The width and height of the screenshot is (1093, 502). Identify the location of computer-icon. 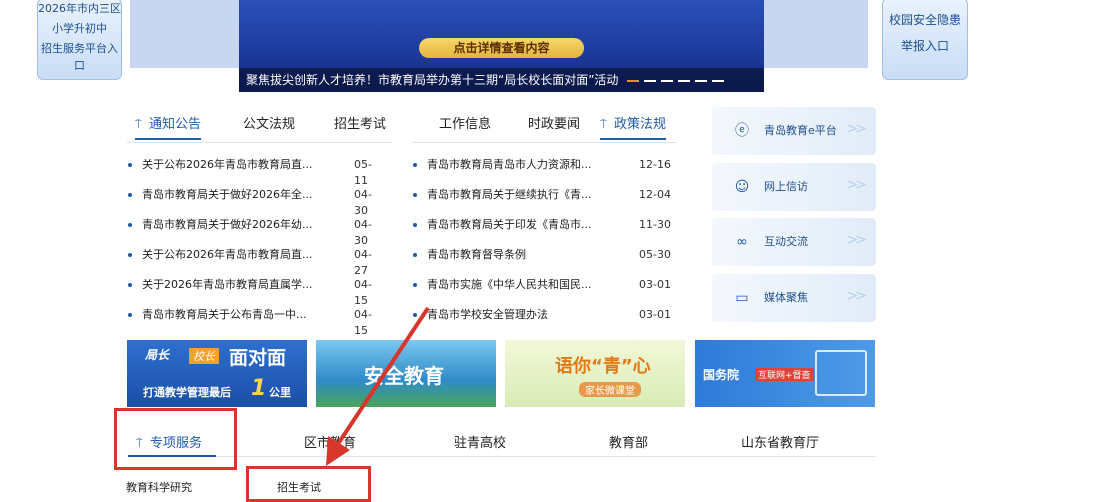
(841, 373).